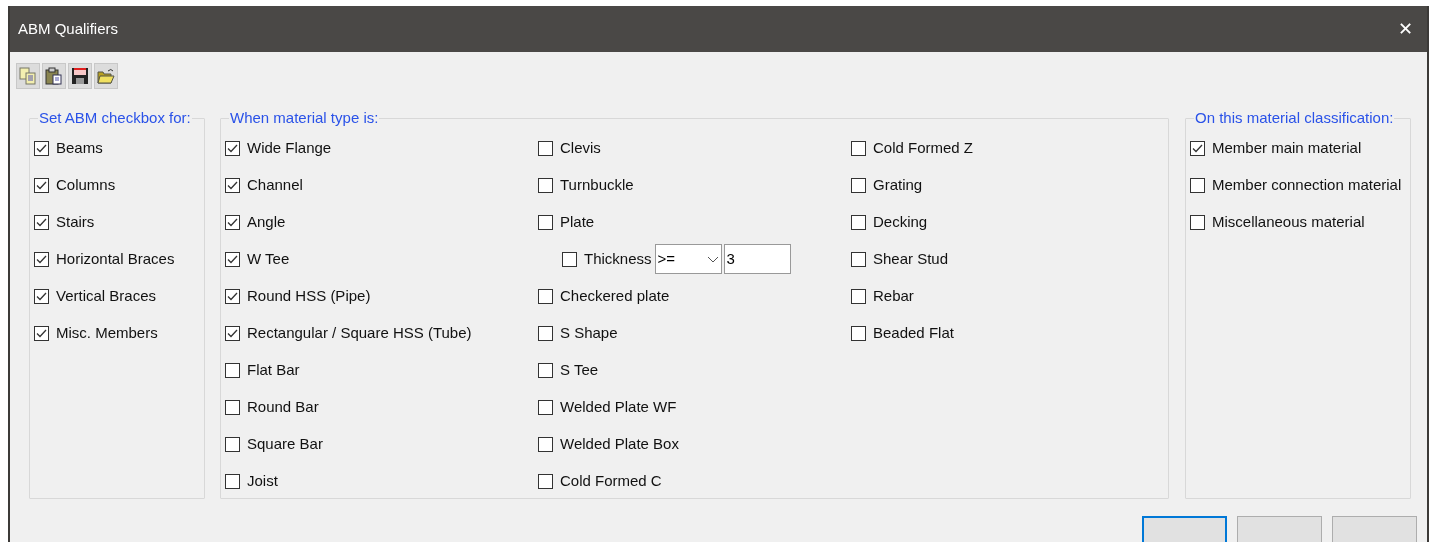  I want to click on dialog-button, so click(1184, 529).